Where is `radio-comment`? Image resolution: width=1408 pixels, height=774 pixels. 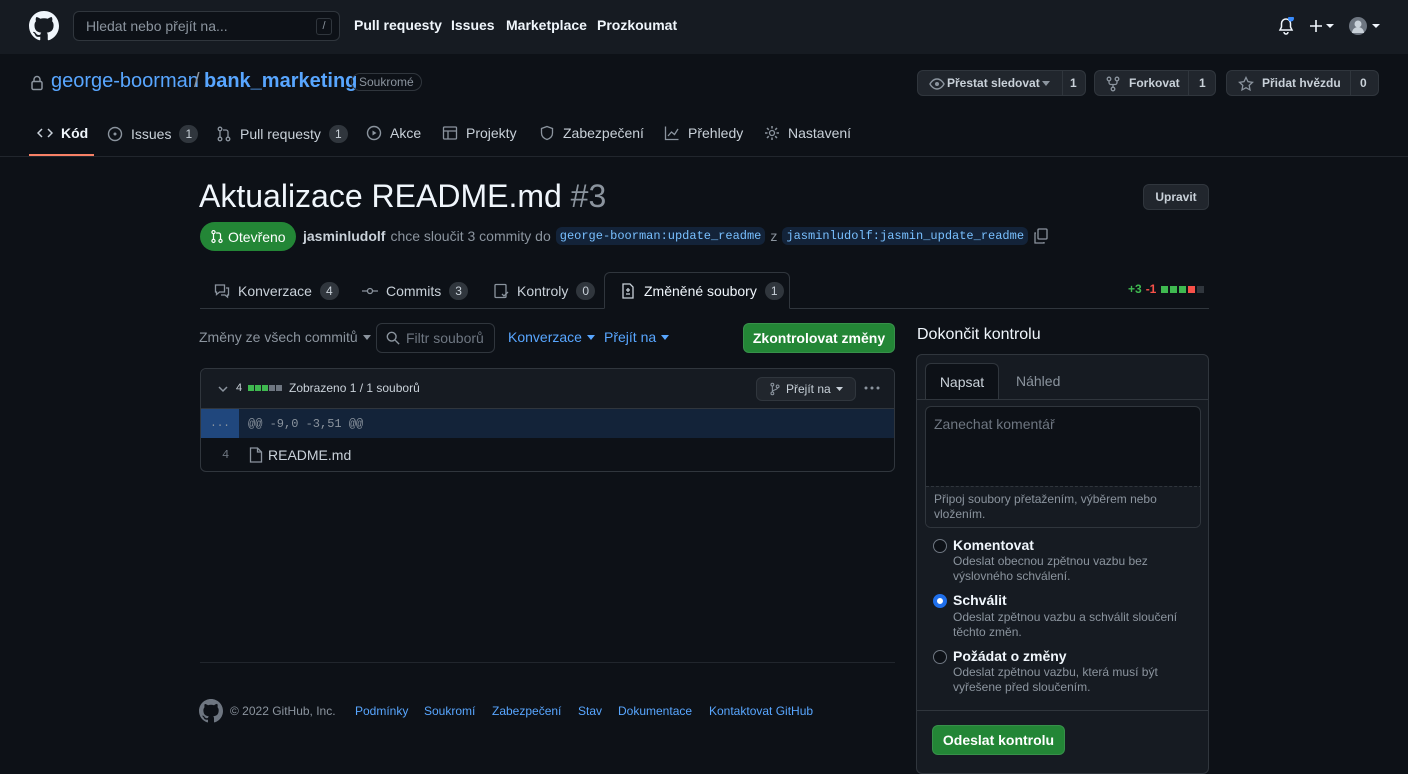 radio-comment is located at coordinates (940, 546).